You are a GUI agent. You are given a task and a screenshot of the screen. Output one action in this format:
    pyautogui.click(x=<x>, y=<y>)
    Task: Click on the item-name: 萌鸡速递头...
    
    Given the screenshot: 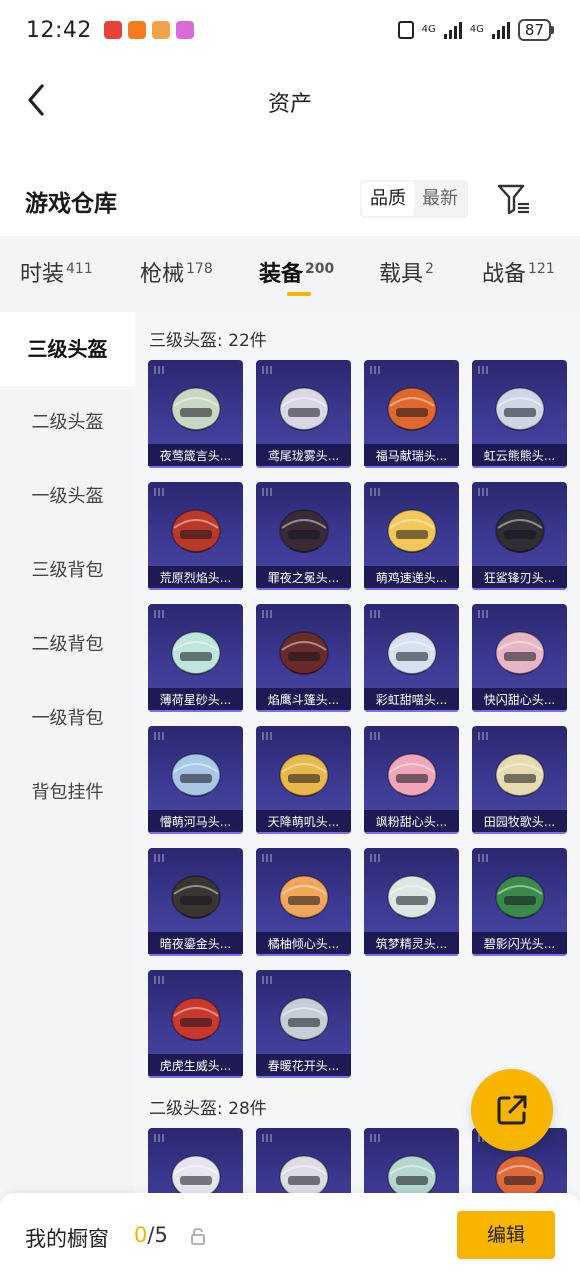 What is the action you would take?
    pyautogui.click(x=411, y=578)
    